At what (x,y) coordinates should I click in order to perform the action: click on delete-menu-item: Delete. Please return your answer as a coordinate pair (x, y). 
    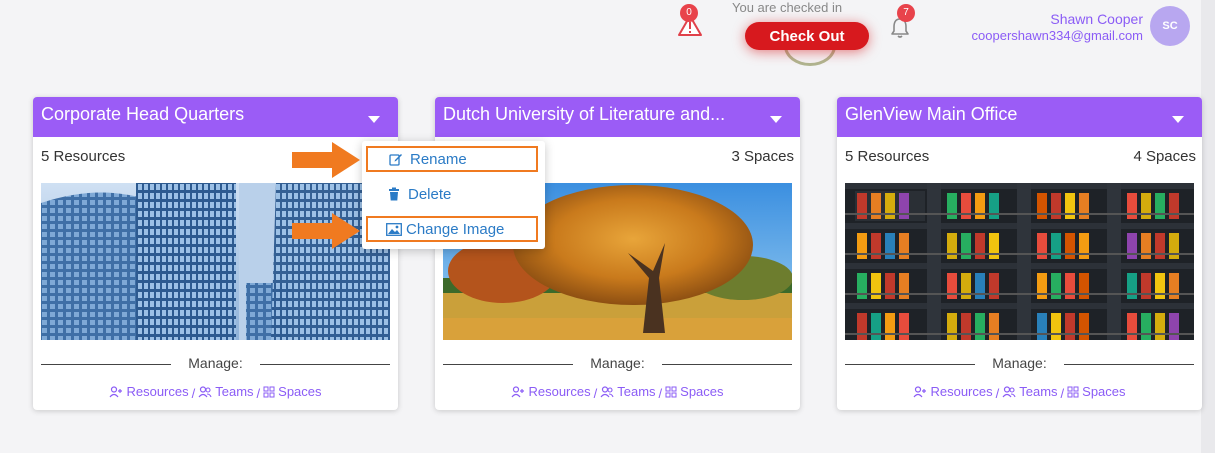
    Looking at the image, I should click on (452, 194).